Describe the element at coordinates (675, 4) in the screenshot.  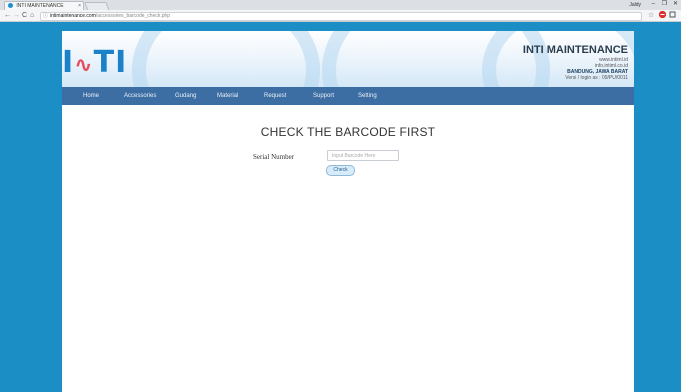
I see `window-close-icon: ✕` at that location.